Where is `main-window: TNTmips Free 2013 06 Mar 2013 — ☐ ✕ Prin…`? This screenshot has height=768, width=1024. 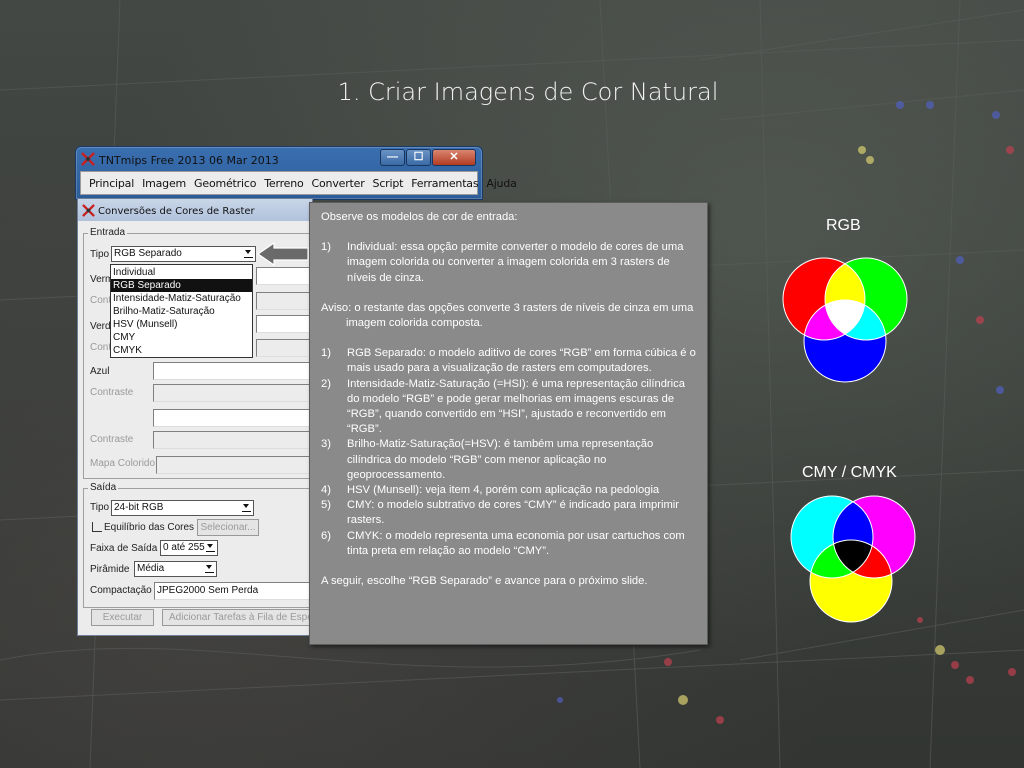
main-window: TNTmips Free 2013 06 Mar 2013 — ☐ ✕ Prin… is located at coordinates (296, 173).